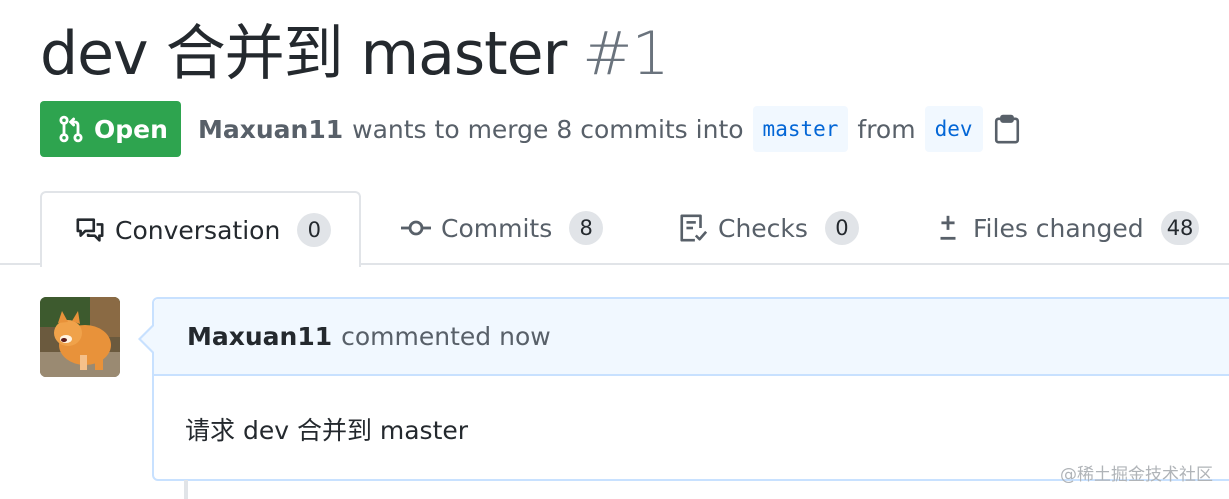 Image resolution: width=1229 pixels, height=499 pixels. What do you see at coordinates (270, 129) in the screenshot?
I see `pr-author-link: Maxuan11` at bounding box center [270, 129].